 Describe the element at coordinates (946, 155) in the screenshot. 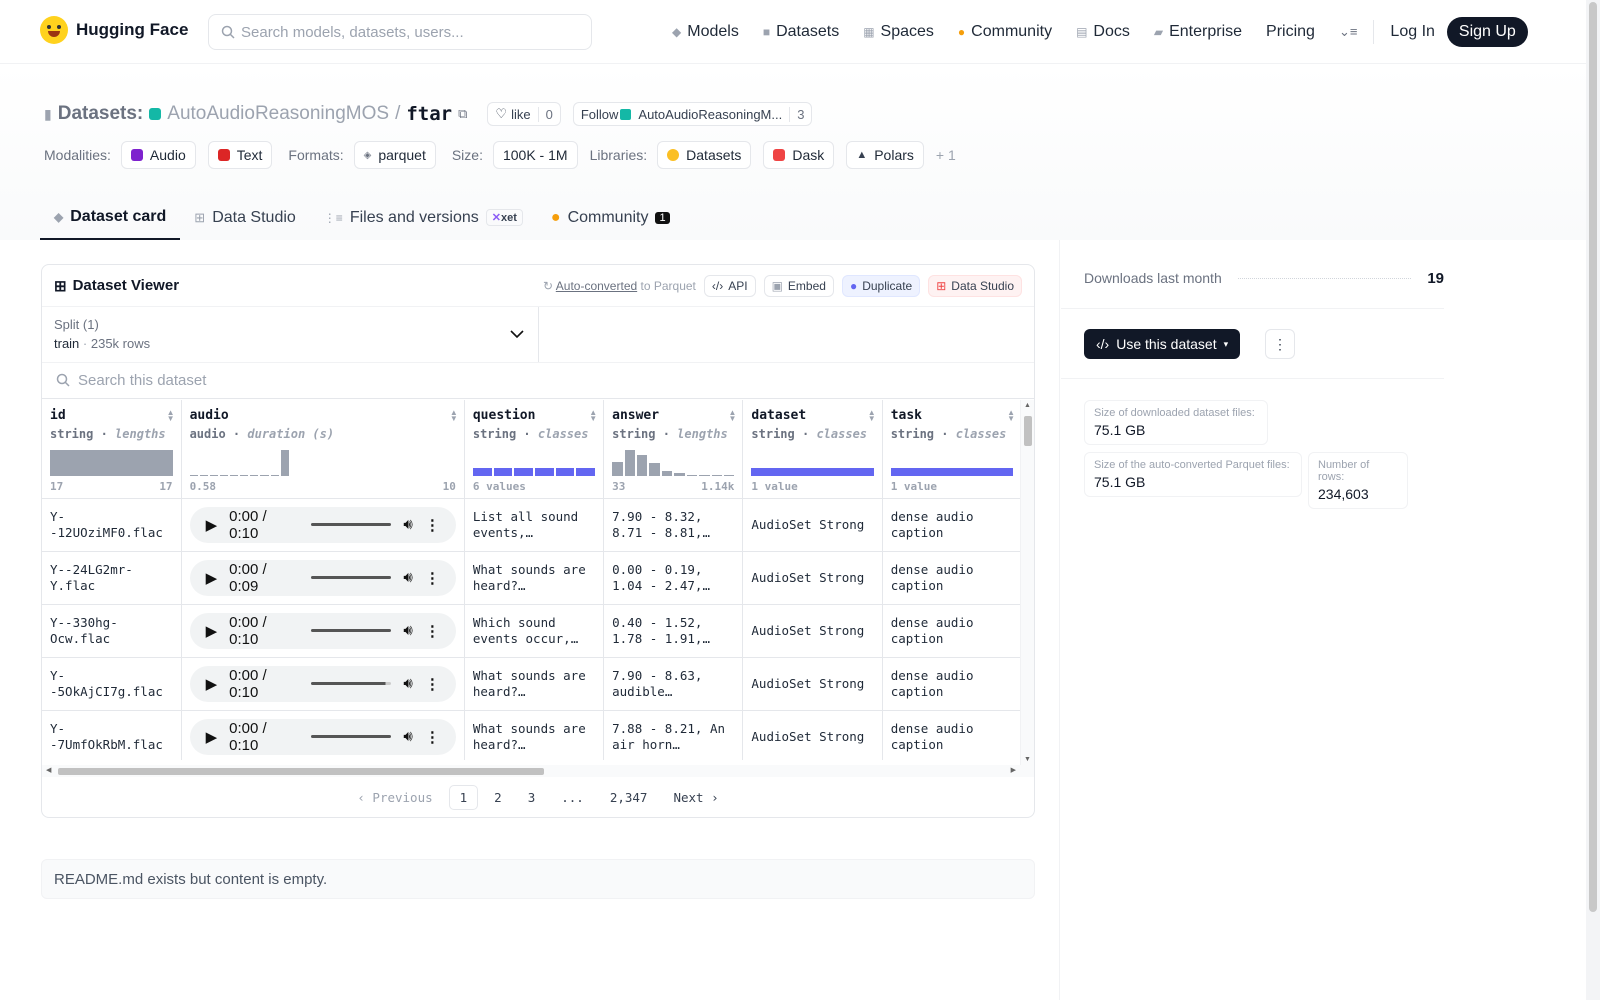

I see `more-libraries: + 1` at that location.